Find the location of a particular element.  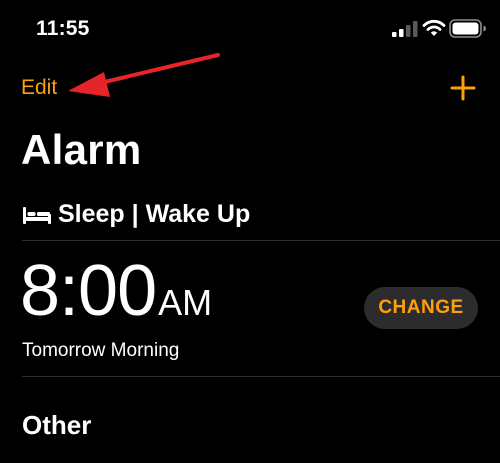

sleep-section-header: Sleep | Wake Up is located at coordinates (136, 214).